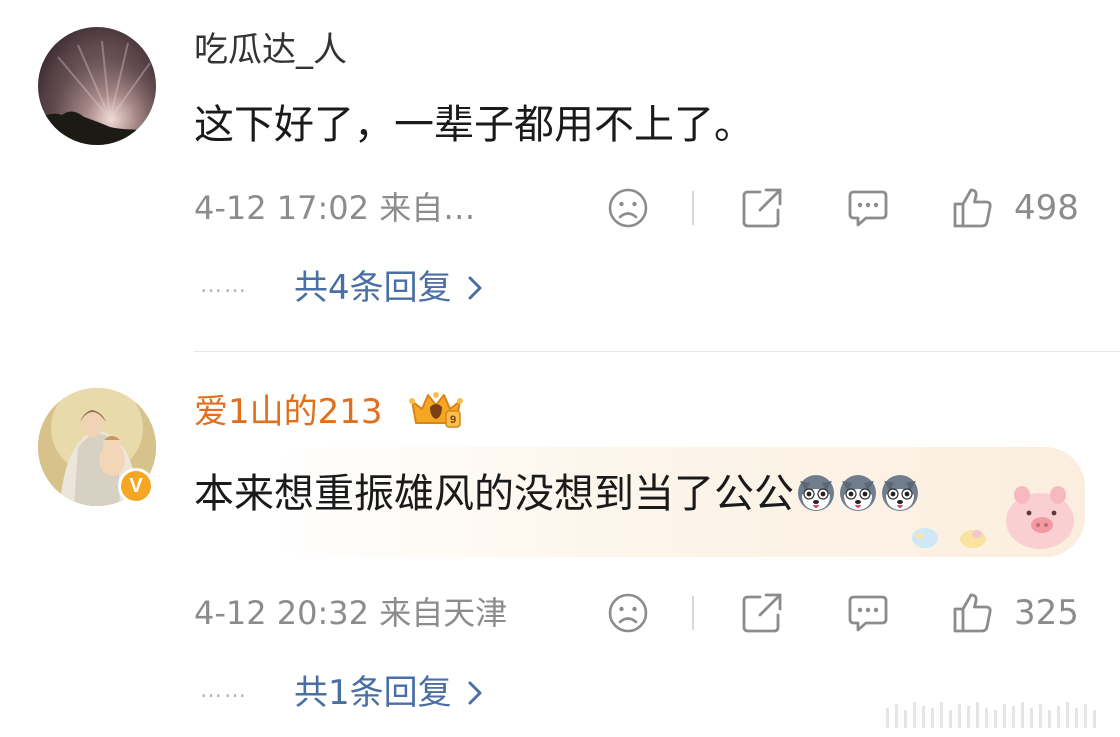 This screenshot has width=1120, height=737. Describe the element at coordinates (560, 613) in the screenshot. I see `comment-meta-row: 4-12 20:32 来自天津 325` at that location.